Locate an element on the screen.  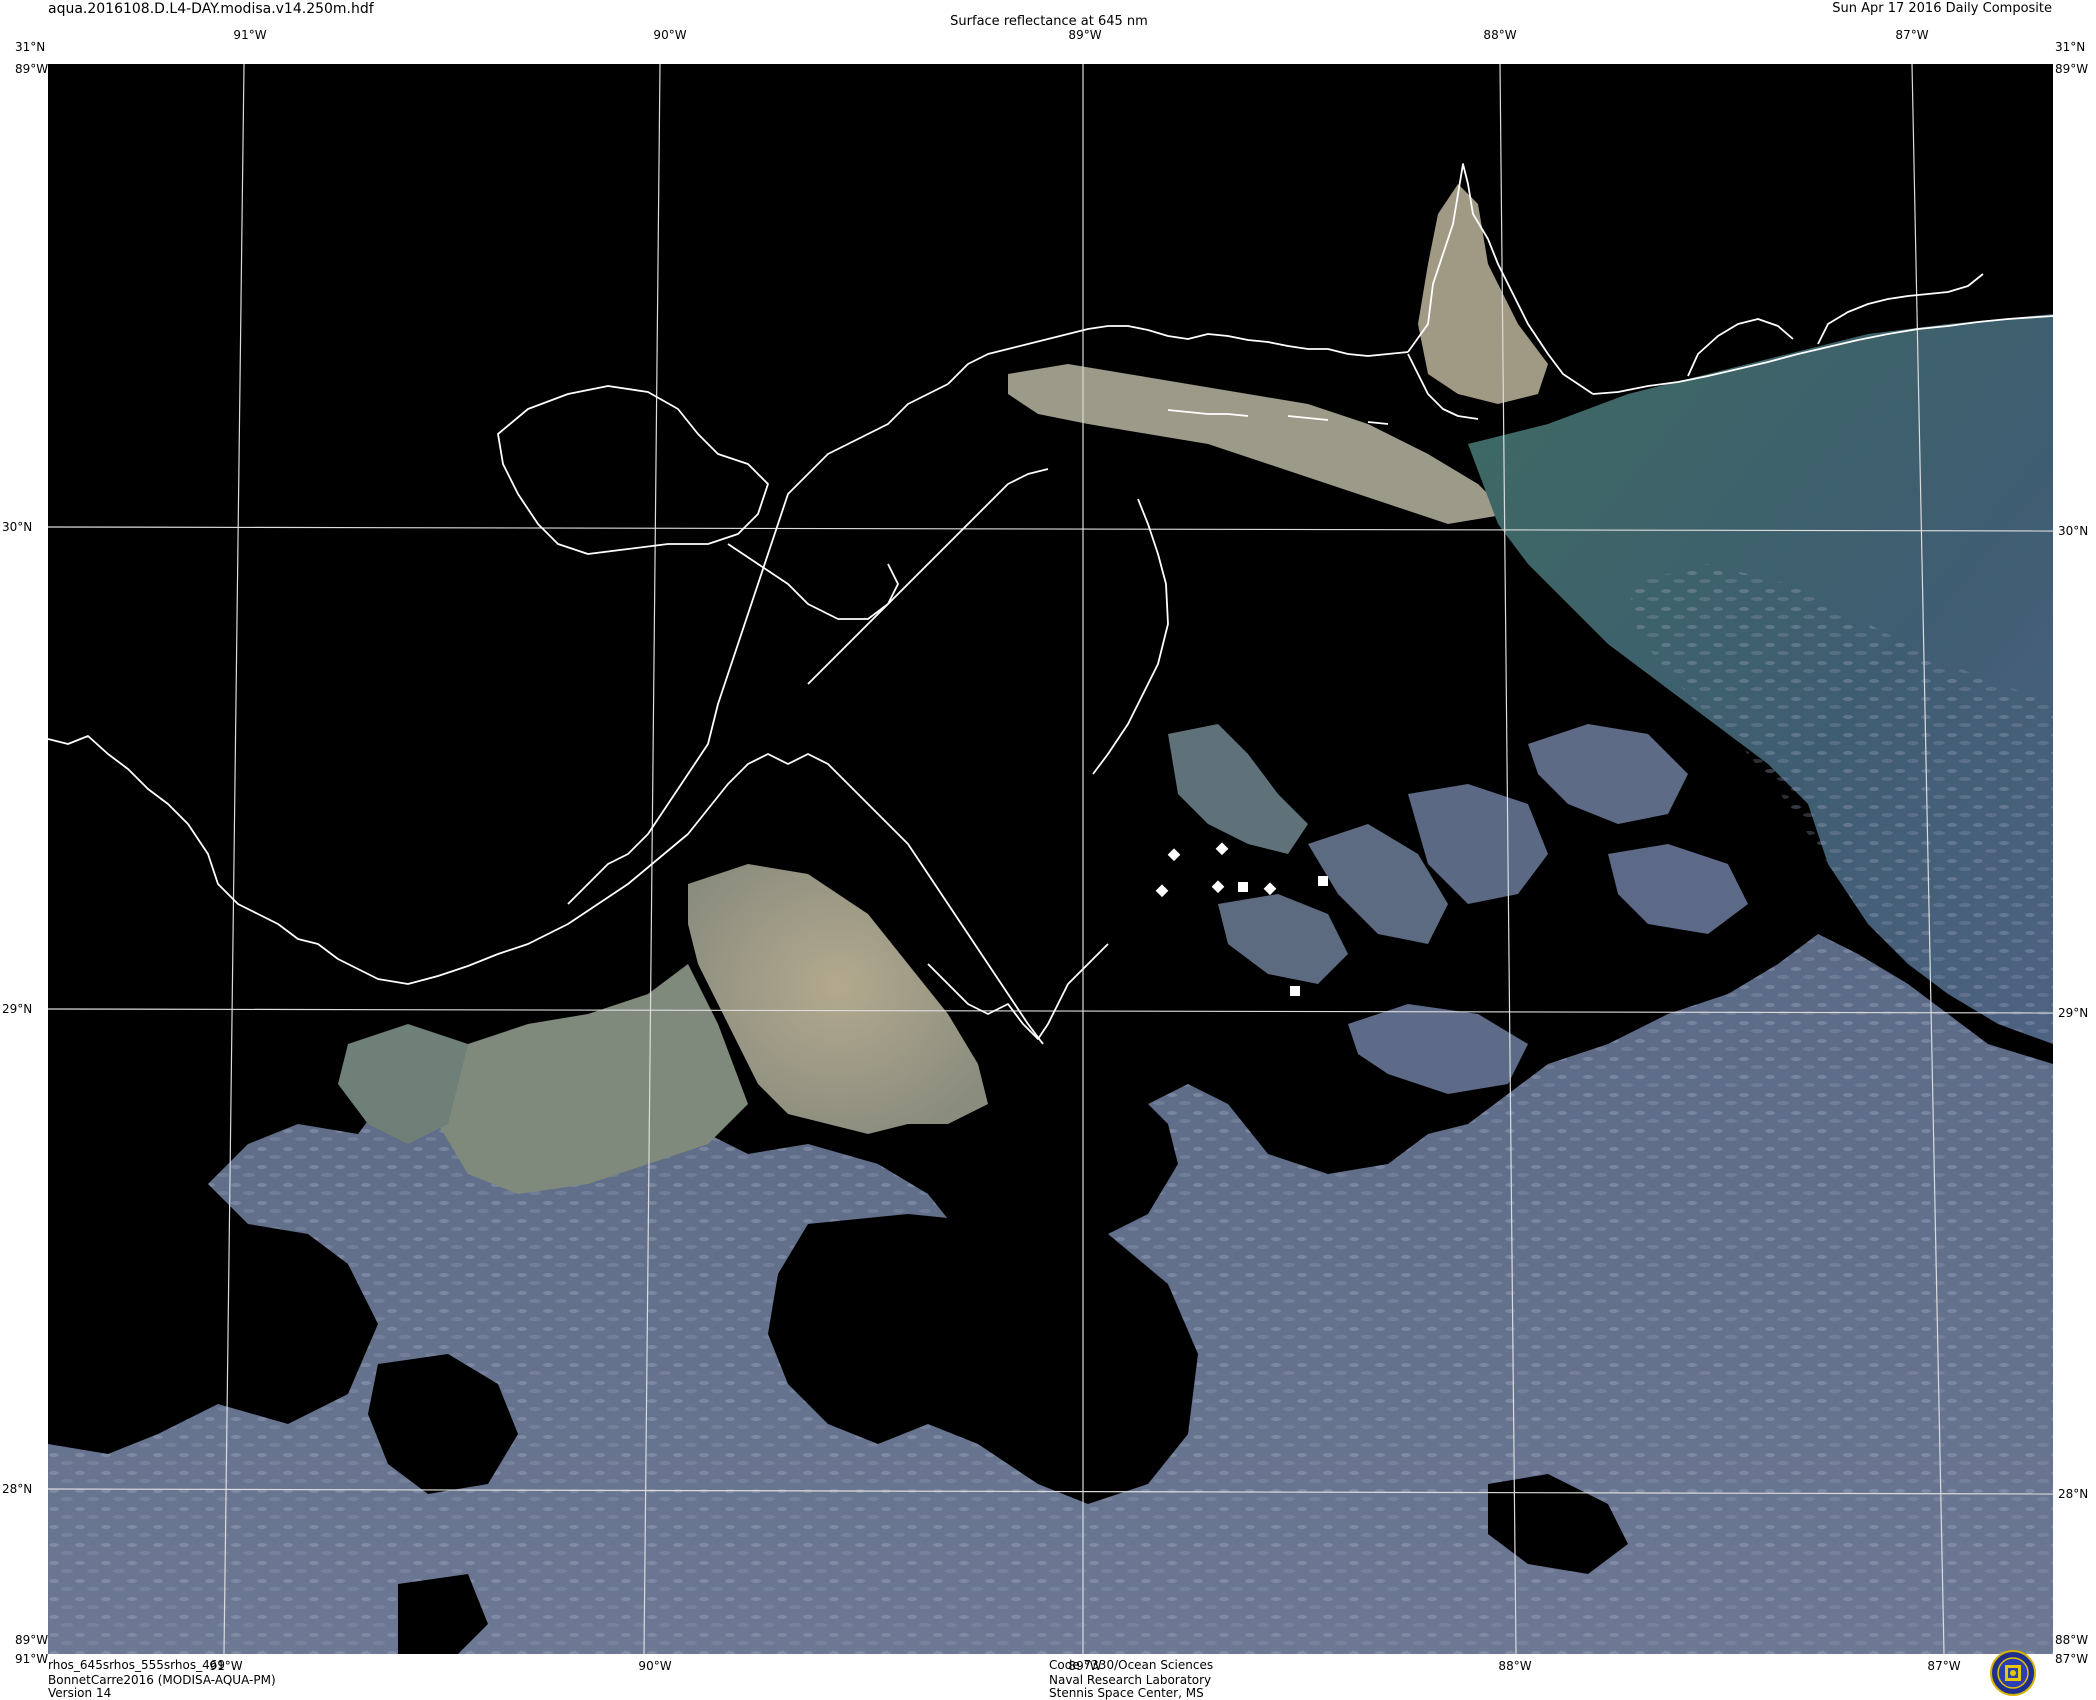
lat-label-left-30n: 30°N is located at coordinates (17, 527).